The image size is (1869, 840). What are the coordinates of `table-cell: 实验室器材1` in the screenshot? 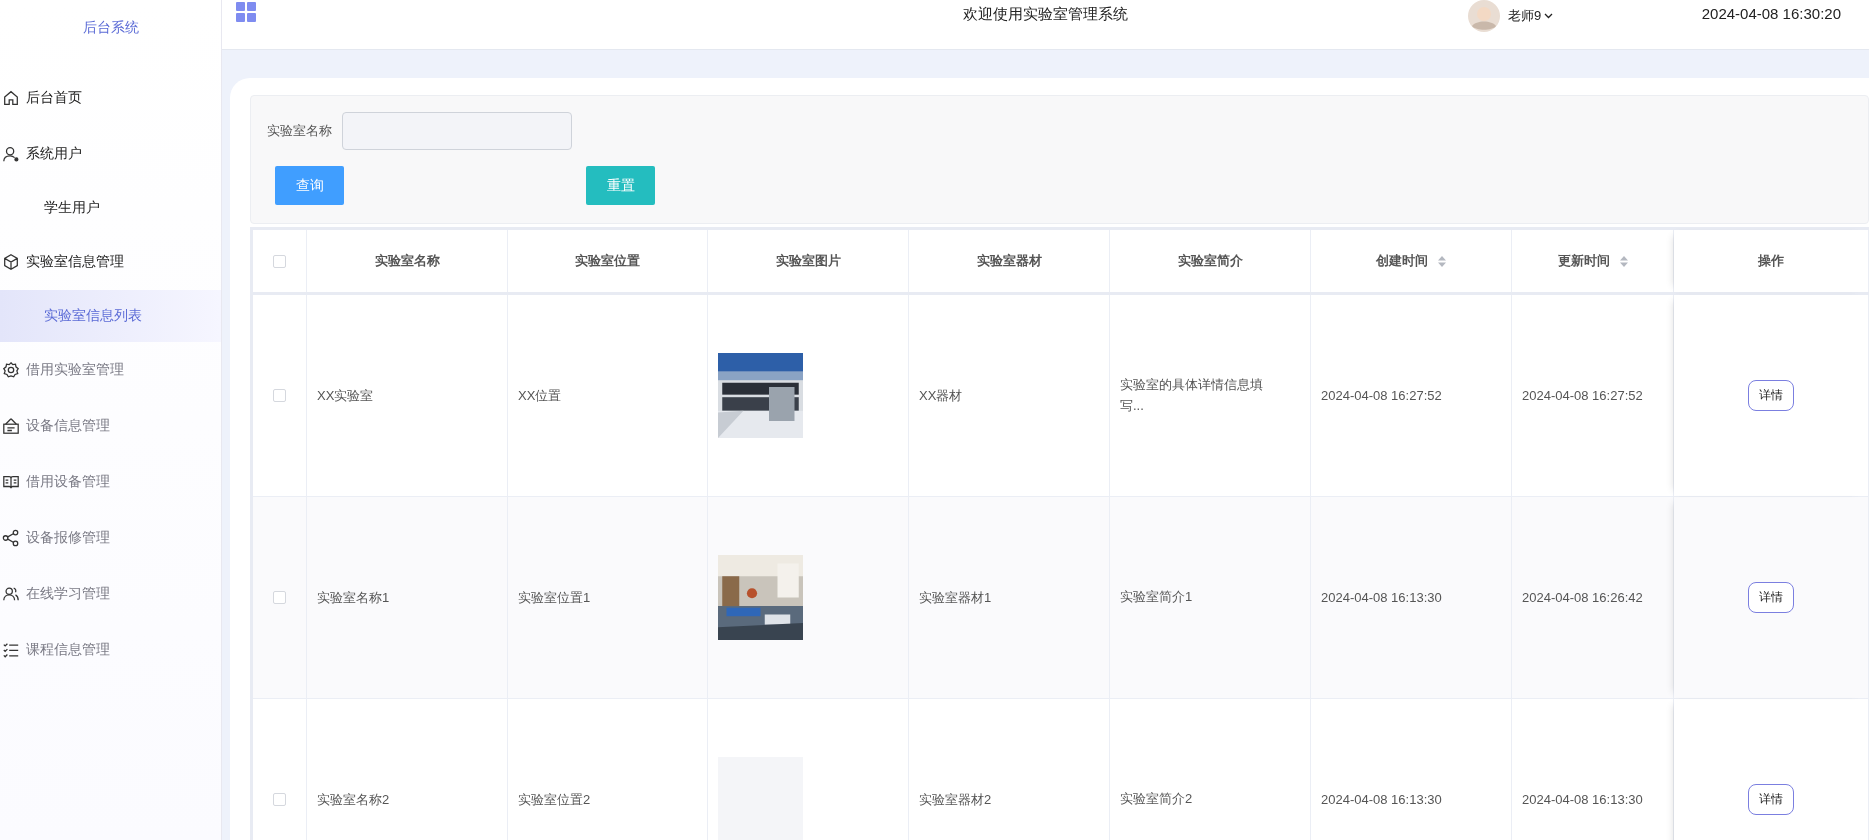 It's located at (955, 597).